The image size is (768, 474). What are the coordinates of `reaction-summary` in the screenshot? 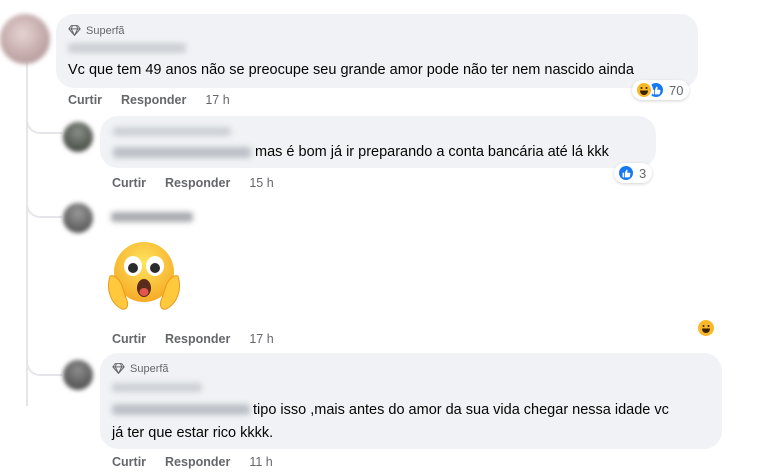 It's located at (706, 329).